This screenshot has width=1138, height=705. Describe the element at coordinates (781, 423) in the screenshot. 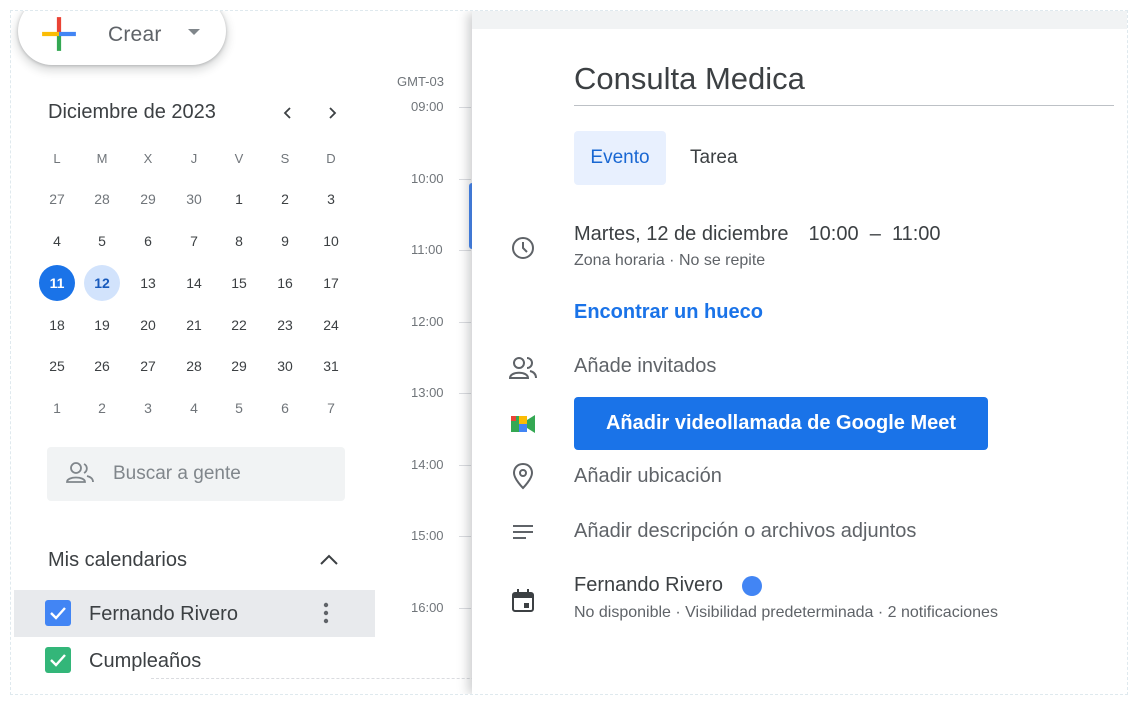

I see `add-meet-button: Añadir videollamada de Google Meet` at that location.